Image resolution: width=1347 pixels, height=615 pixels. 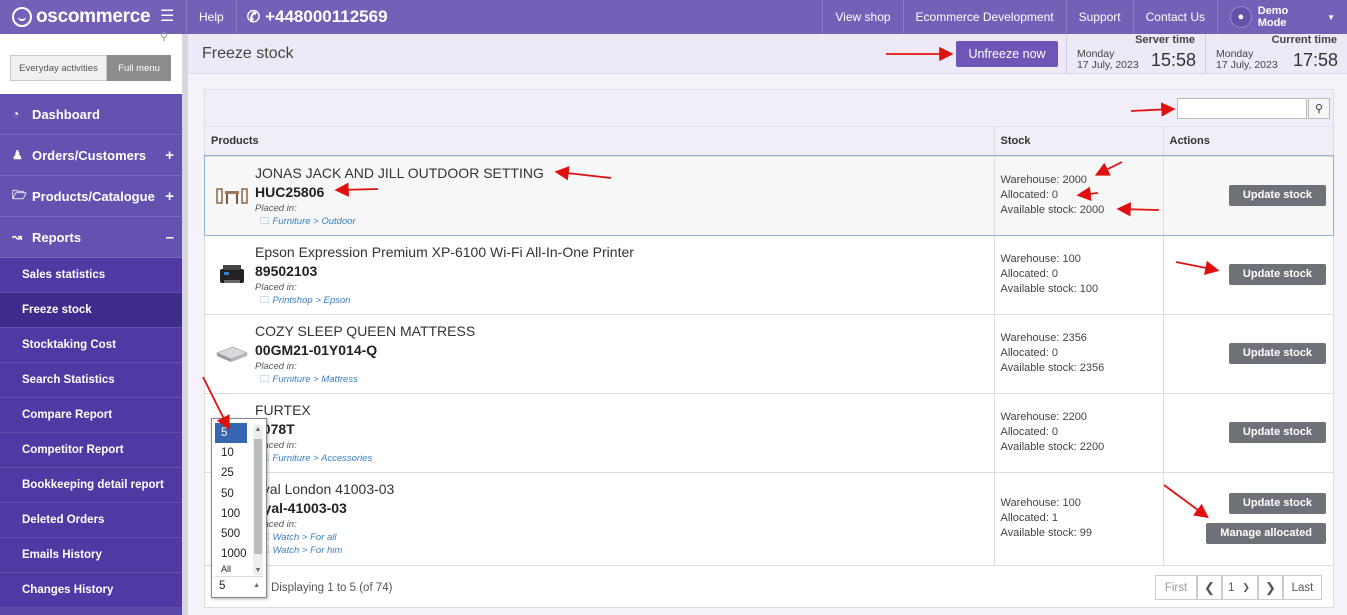 What do you see at coordinates (91, 485) in the screenshot?
I see `sidebar-item-bookkeeping-detail-report: Bookkeeping detail report` at bounding box center [91, 485].